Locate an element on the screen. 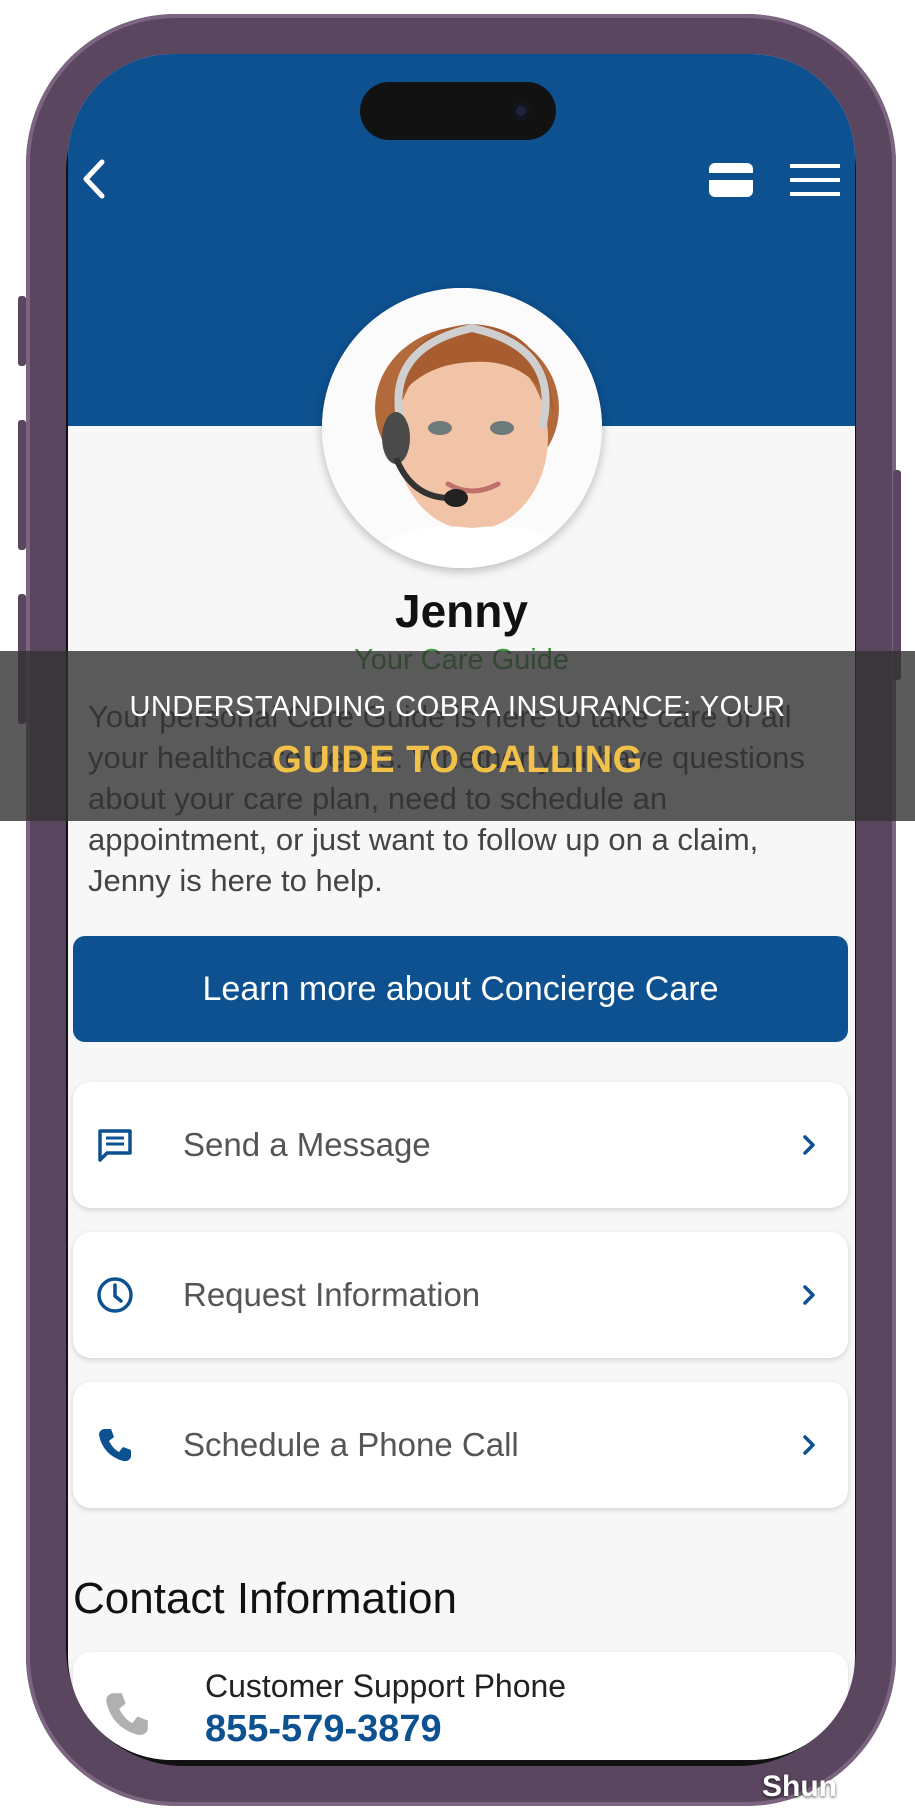 This screenshot has height=1819, width=915. customer-support-phone-link: 855-579-3879 is located at coordinates (323, 1729).